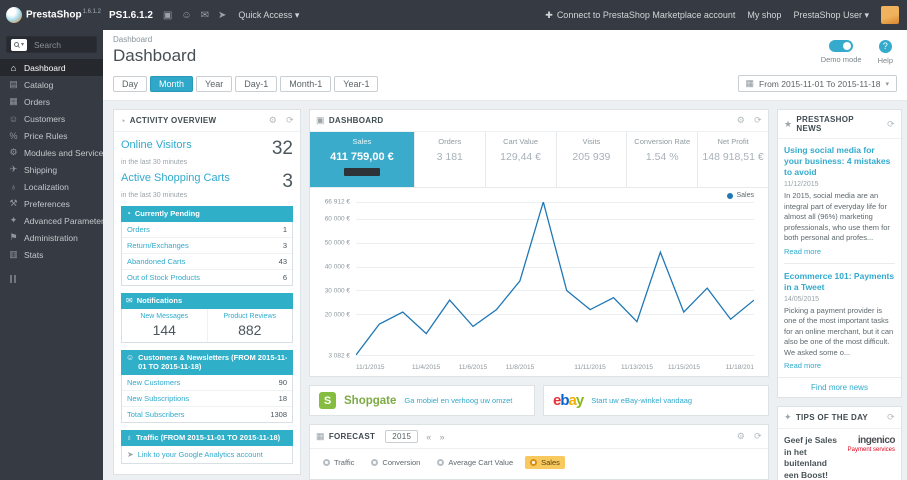 This screenshot has height=480, width=907. Describe the element at coordinates (51, 118) in the screenshot. I see `sidebar-item-customers: ☺ Customers` at that location.